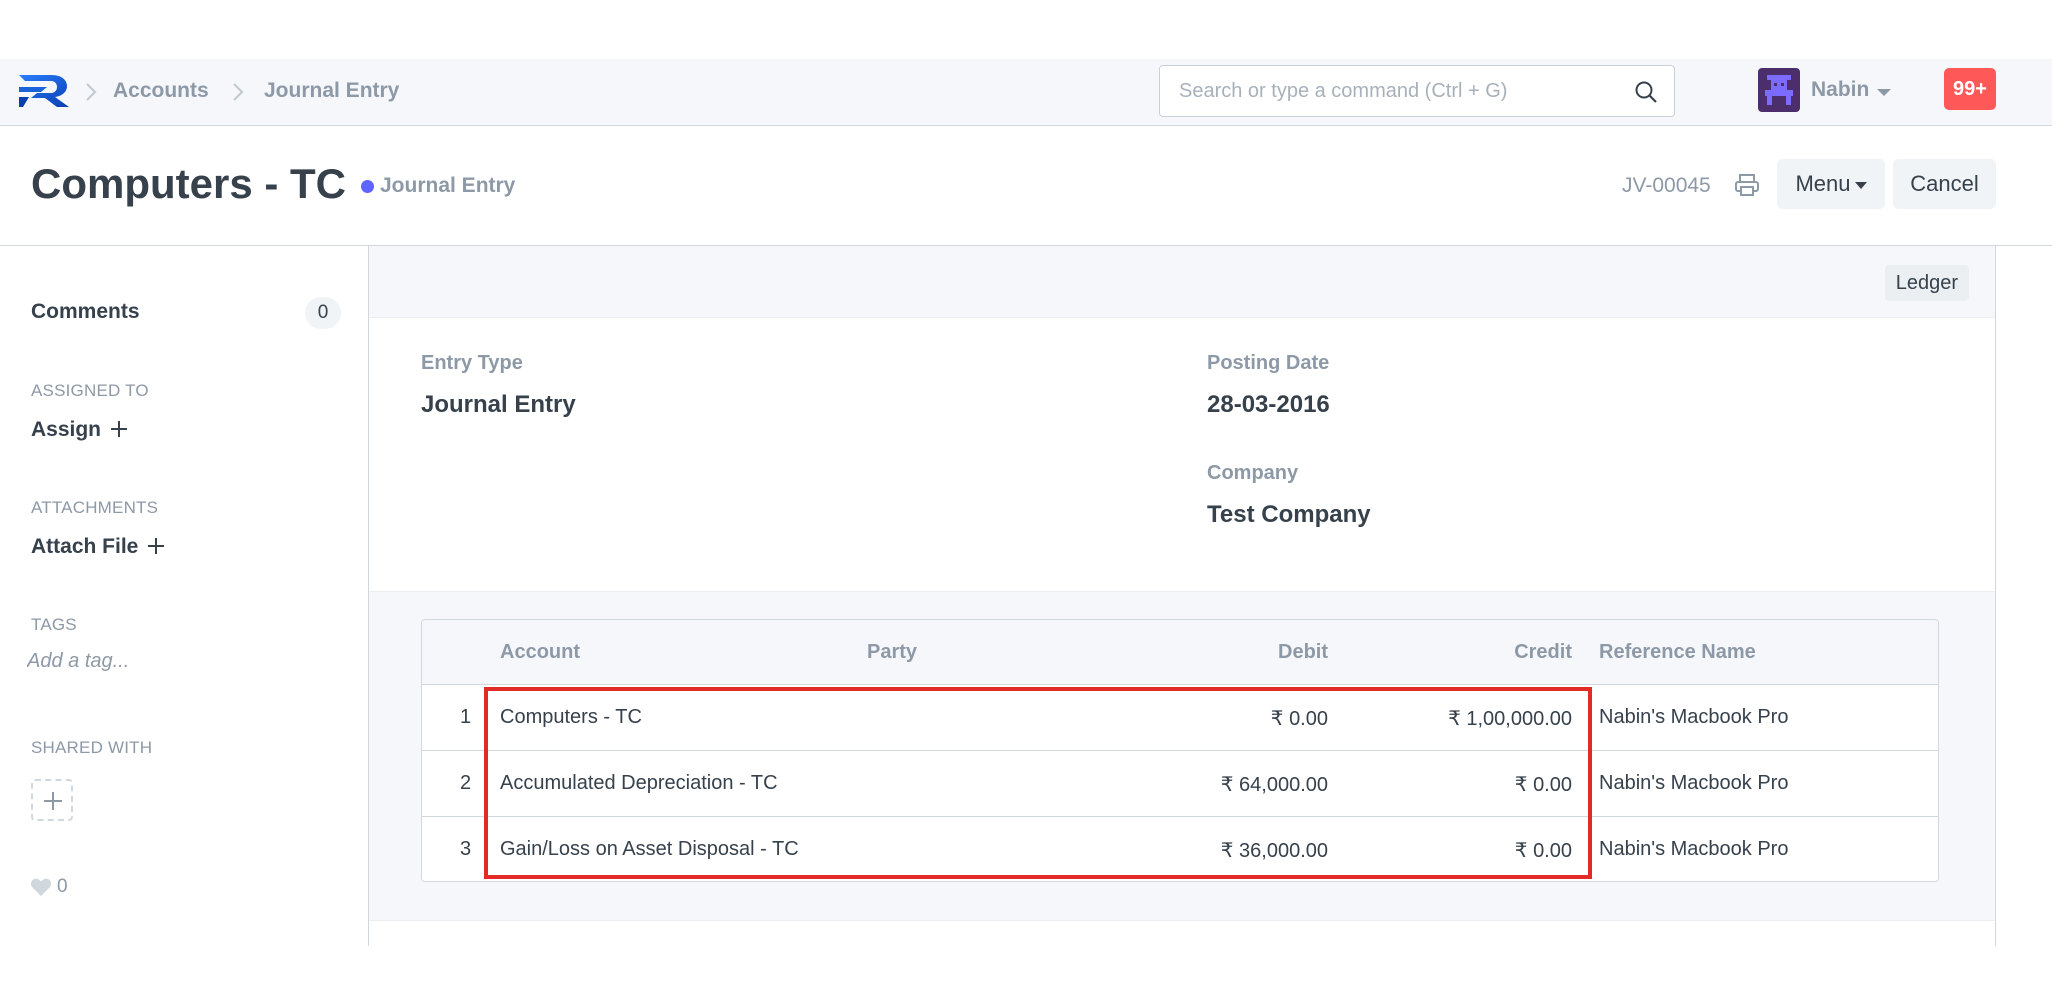 The width and height of the screenshot is (2052, 1008). Describe the element at coordinates (1944, 184) in the screenshot. I see `cancel-button: Cancel` at that location.